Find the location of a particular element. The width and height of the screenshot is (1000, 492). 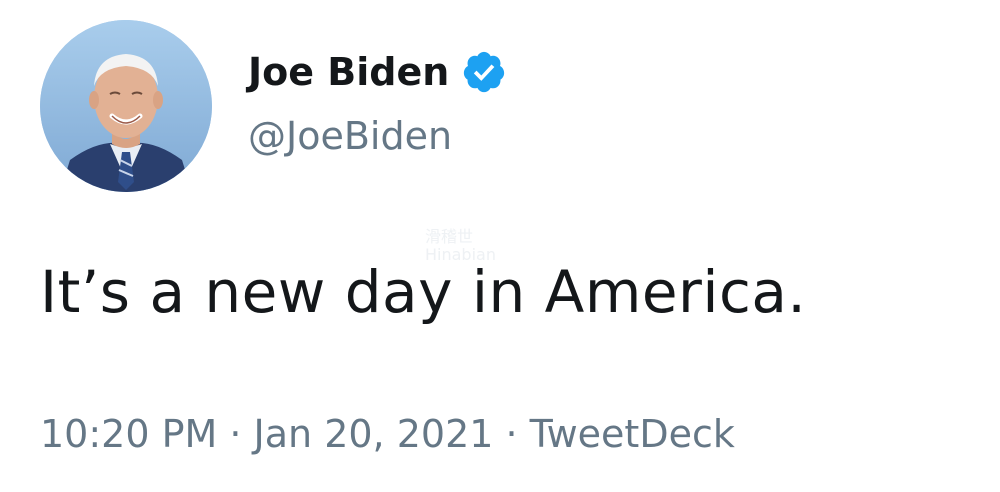

author-display-name: Joe Biden is located at coordinates (348, 72).